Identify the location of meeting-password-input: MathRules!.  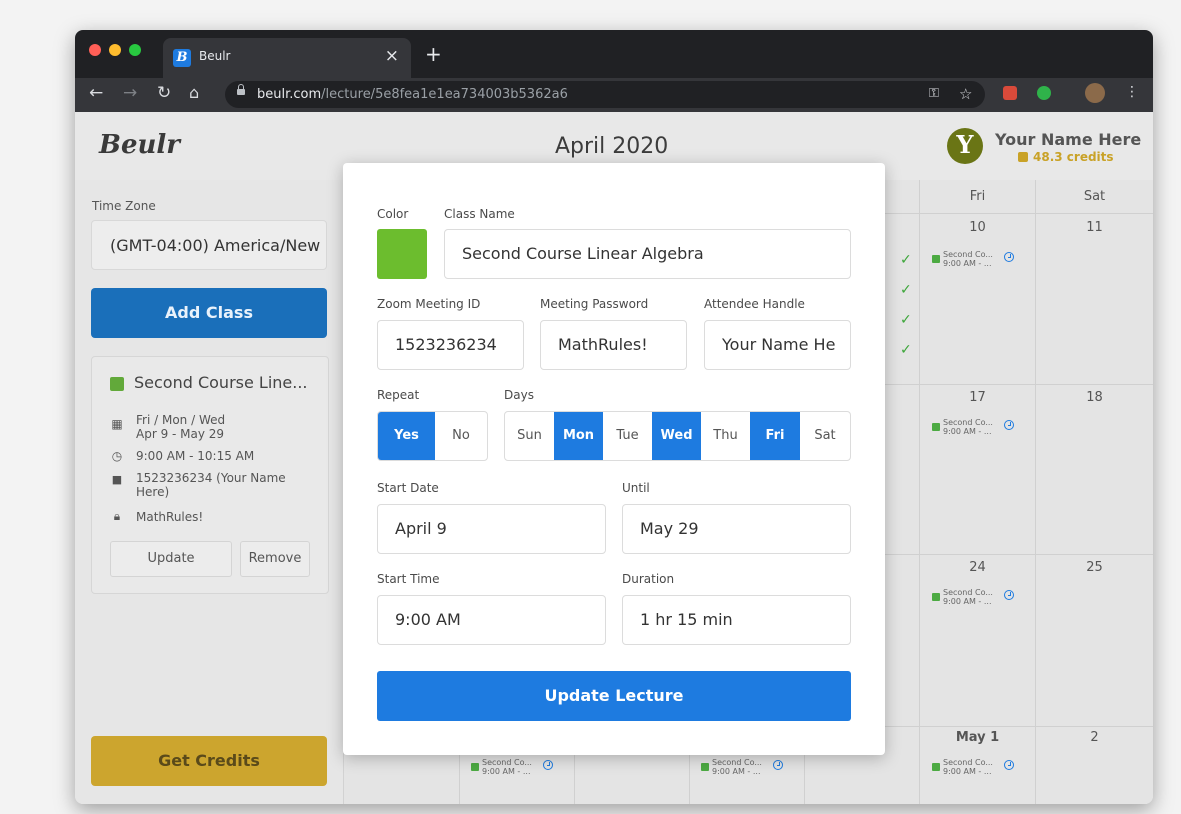
(613, 345).